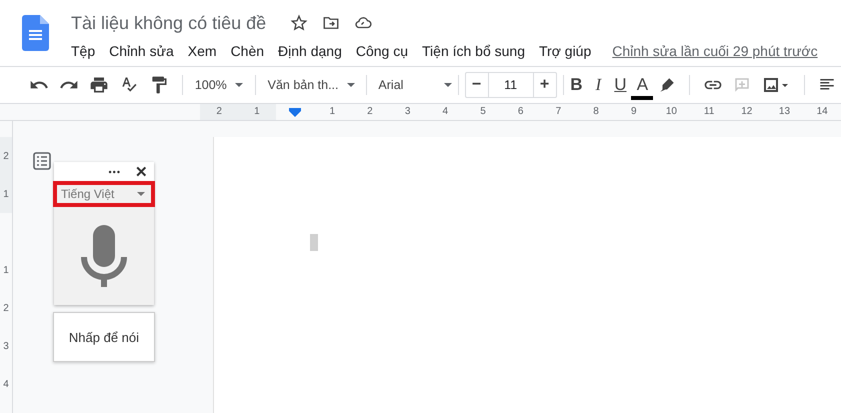 The width and height of the screenshot is (841, 413). What do you see at coordinates (331, 23) in the screenshot?
I see `folder-icon` at bounding box center [331, 23].